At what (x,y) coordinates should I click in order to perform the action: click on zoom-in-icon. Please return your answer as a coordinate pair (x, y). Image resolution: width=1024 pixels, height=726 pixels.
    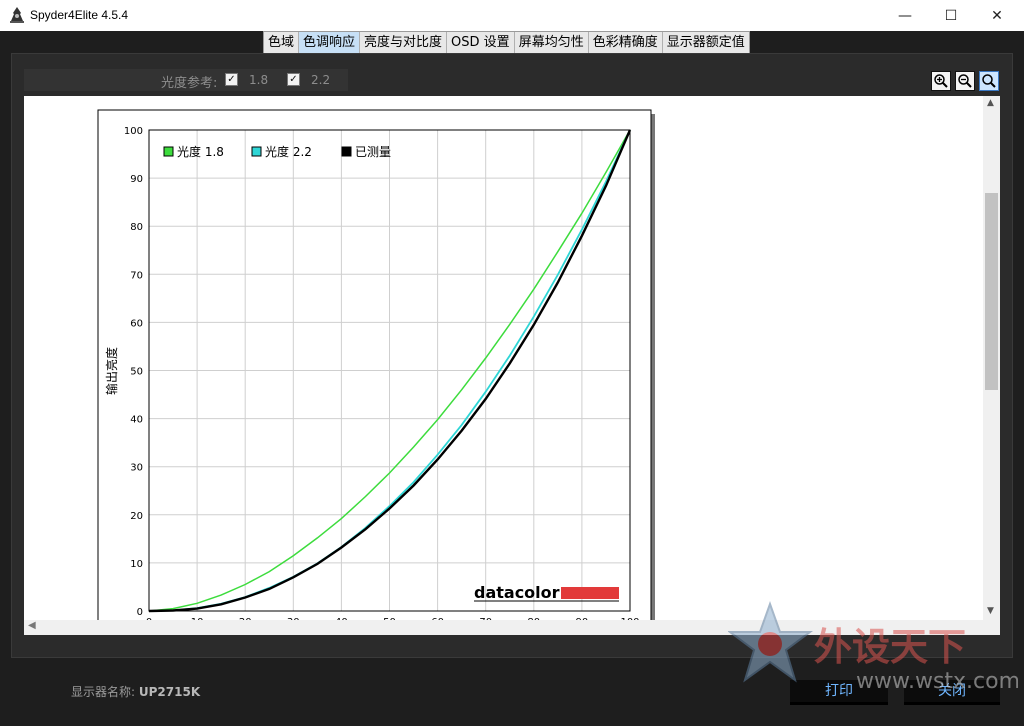
    Looking at the image, I should click on (941, 81).